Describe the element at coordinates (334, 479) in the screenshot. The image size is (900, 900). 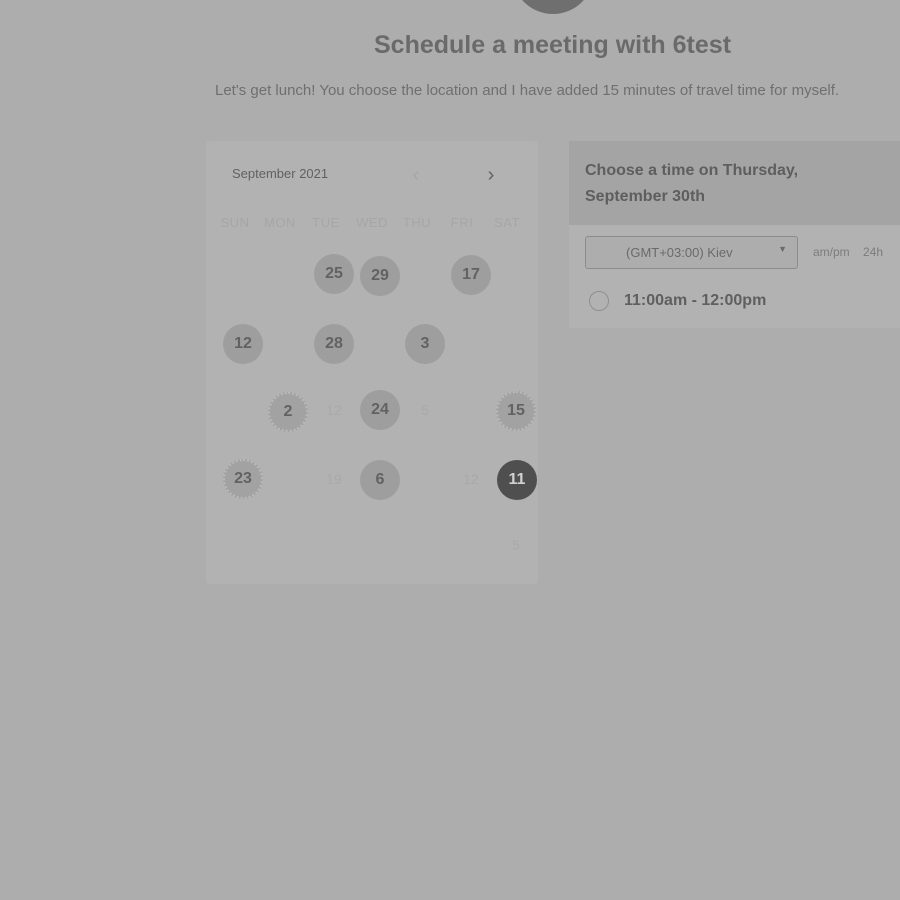
I see `calendar-day: 19` at that location.